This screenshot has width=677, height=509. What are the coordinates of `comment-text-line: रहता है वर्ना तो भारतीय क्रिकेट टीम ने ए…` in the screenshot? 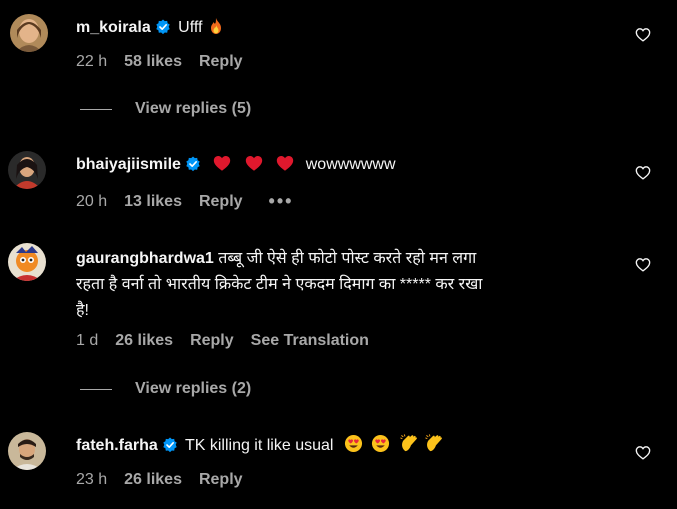 It's located at (279, 284).